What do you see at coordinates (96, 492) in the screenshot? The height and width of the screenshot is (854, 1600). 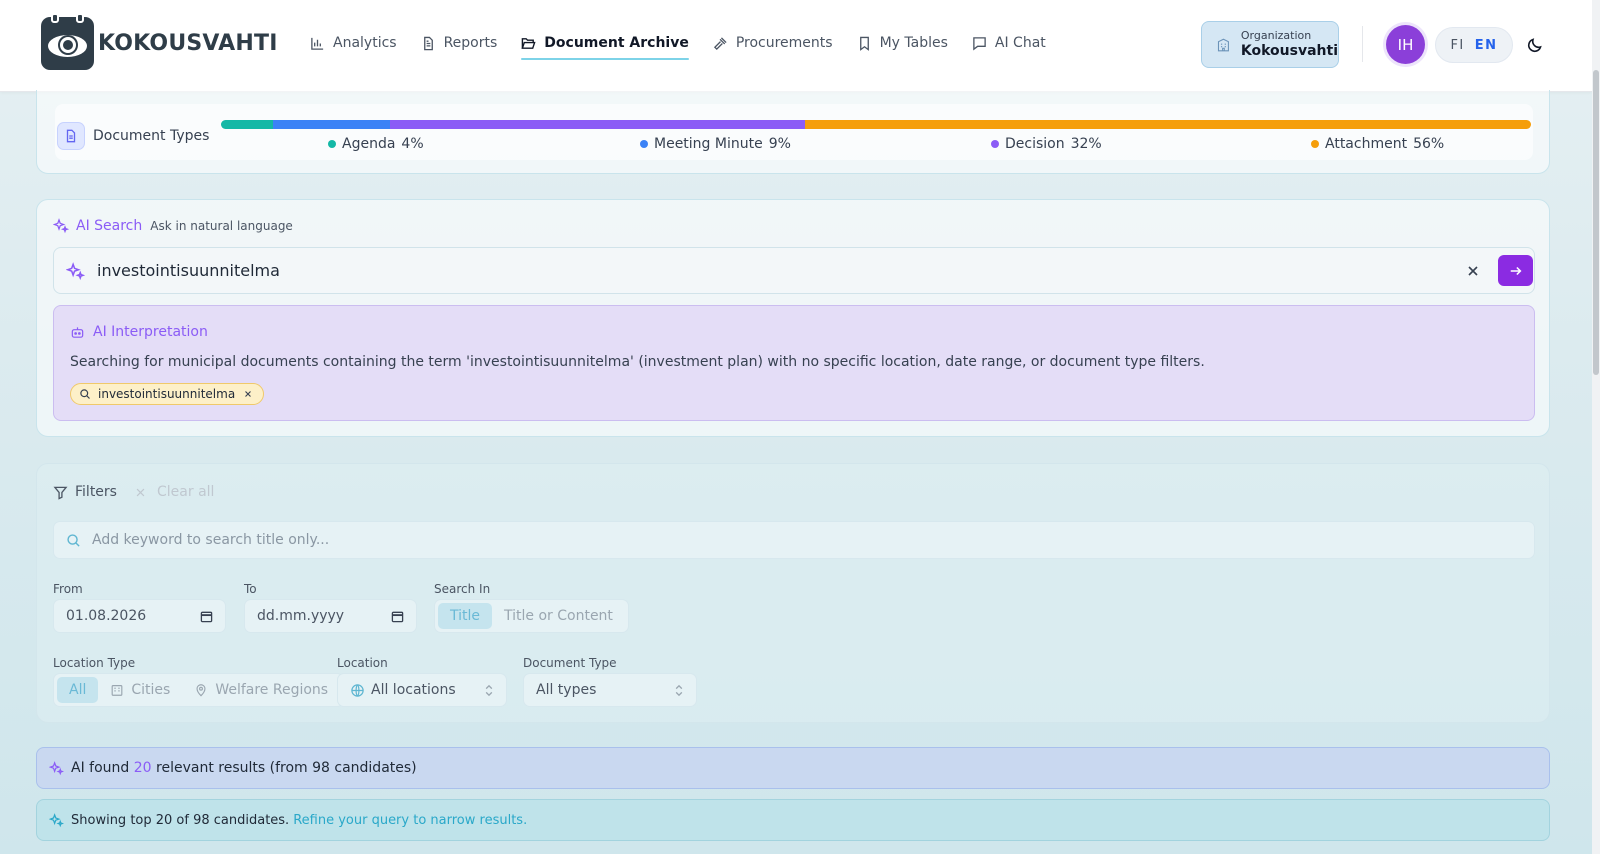 I see `filters-title: Filters` at bounding box center [96, 492].